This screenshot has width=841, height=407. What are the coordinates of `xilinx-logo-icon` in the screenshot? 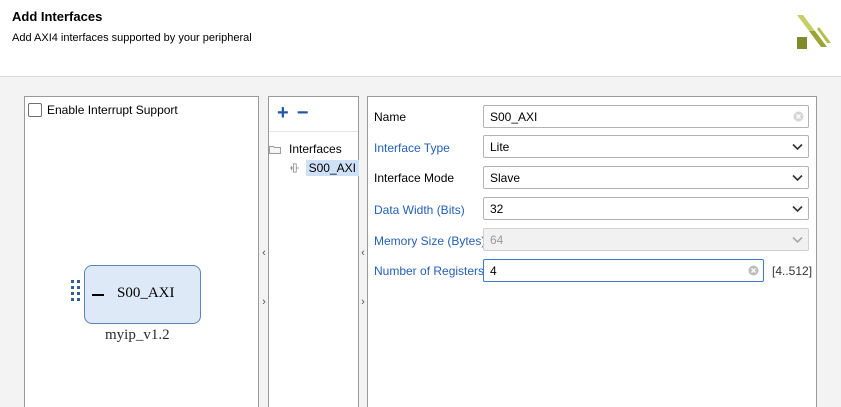 It's located at (814, 32).